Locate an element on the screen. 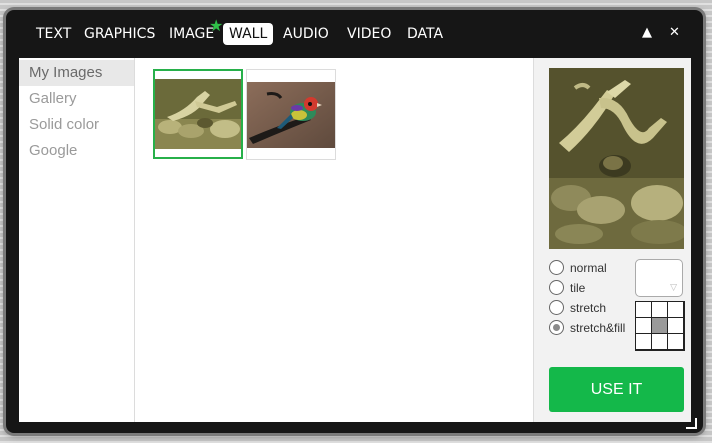 This screenshot has height=443, width=712. fill-label-normal: normal is located at coordinates (588, 268).